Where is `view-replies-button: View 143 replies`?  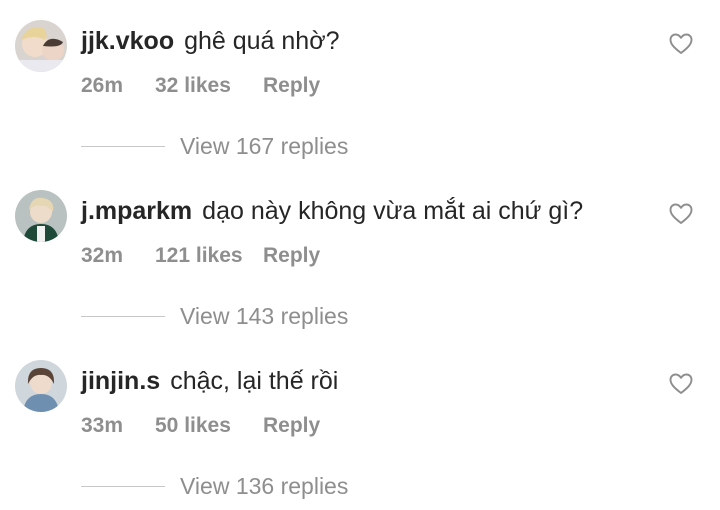
view-replies-button: View 143 replies is located at coordinates (214, 316).